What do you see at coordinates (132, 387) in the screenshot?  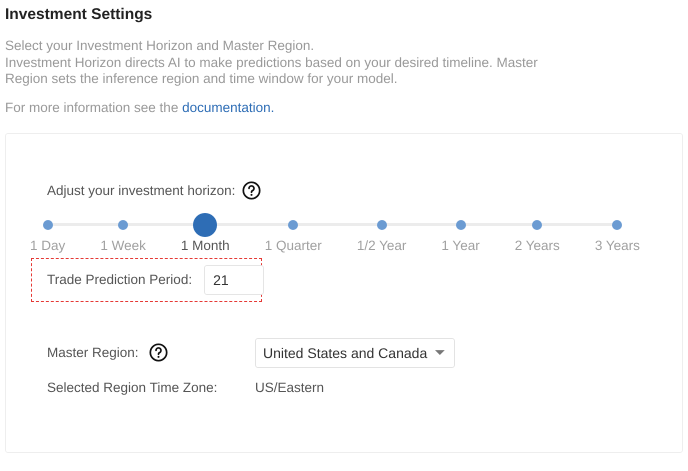 I see `timezone-label: Selected Region Time Zone:` at bounding box center [132, 387].